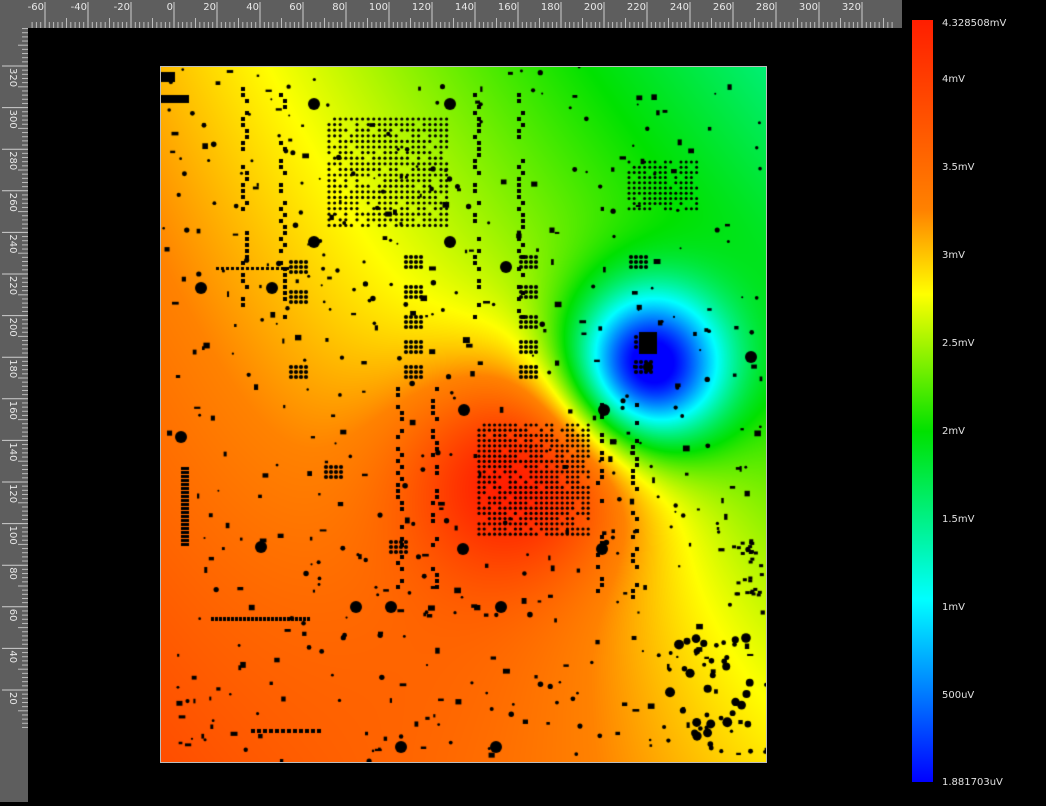 The width and height of the screenshot is (1046, 806). Describe the element at coordinates (122, 7) in the screenshot. I see `ruler-tick-label: -20` at that location.